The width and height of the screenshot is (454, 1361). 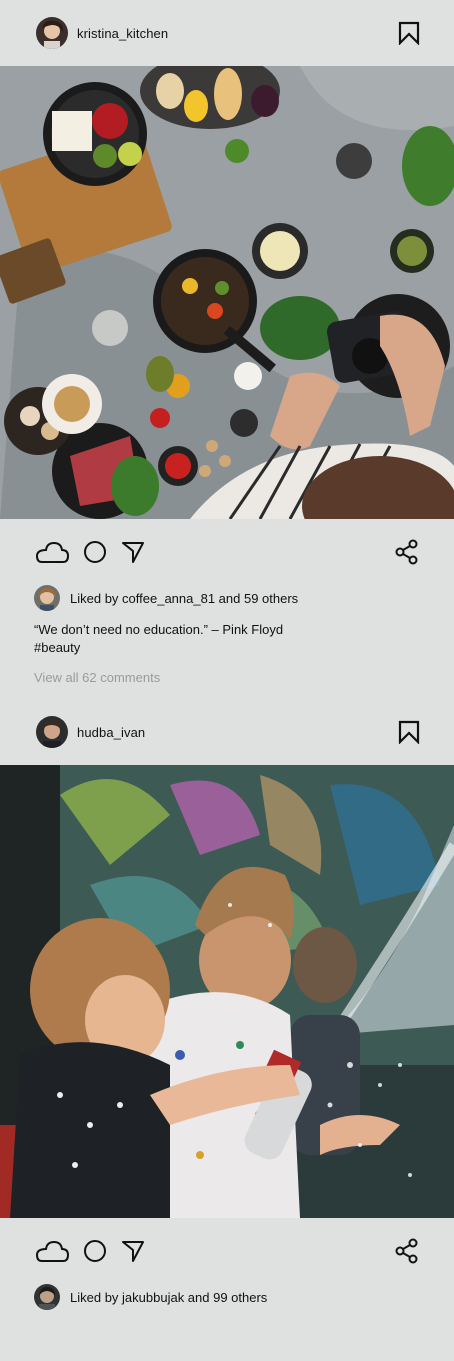 I want to click on likes-row: Liked by coffee_anna_81 and 59 others, so click(x=227, y=598).